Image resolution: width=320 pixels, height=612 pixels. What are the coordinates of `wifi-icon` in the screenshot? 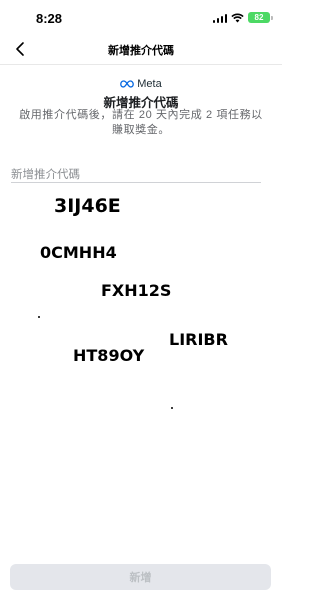 It's located at (237, 17).